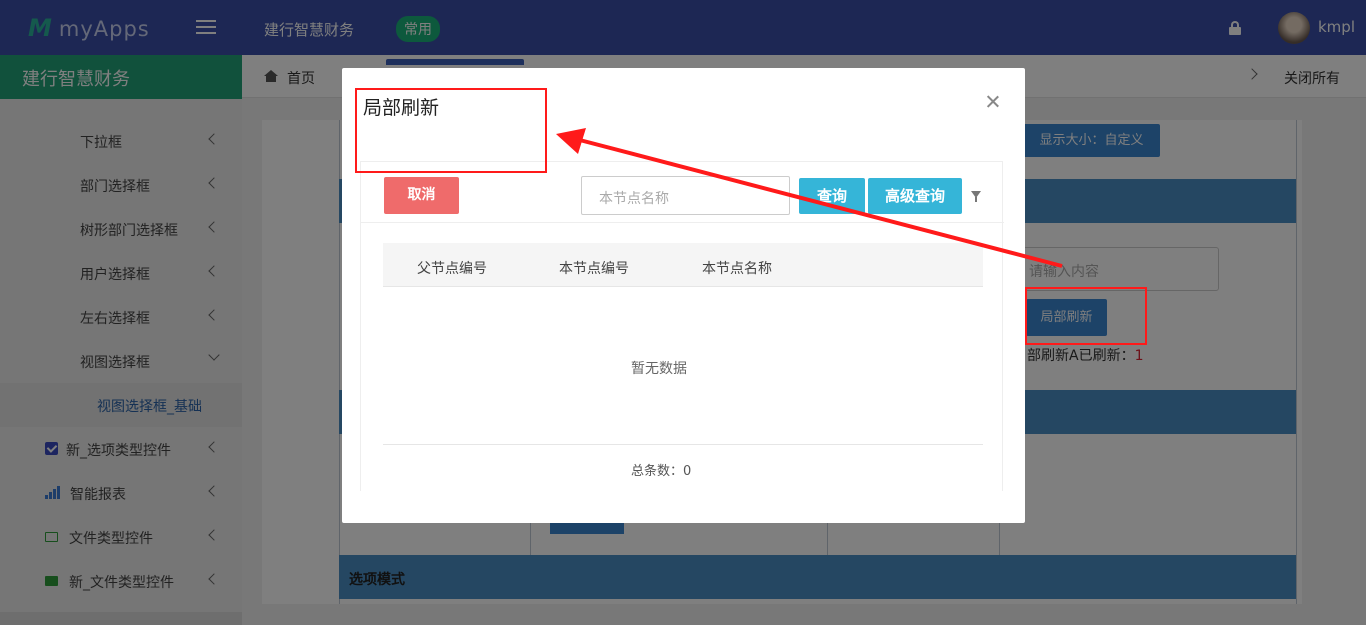  What do you see at coordinates (809, 198) in the screenshot?
I see `annotation-arrow` at bounding box center [809, 198].